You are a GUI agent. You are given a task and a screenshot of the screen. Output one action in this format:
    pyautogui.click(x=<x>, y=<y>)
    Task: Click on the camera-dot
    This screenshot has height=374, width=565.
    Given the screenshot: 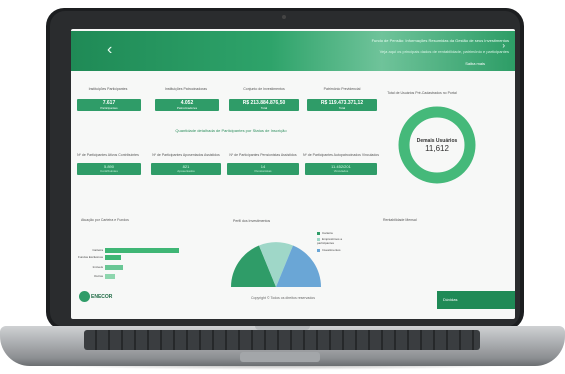 What is the action you would take?
    pyautogui.click(x=284, y=17)
    